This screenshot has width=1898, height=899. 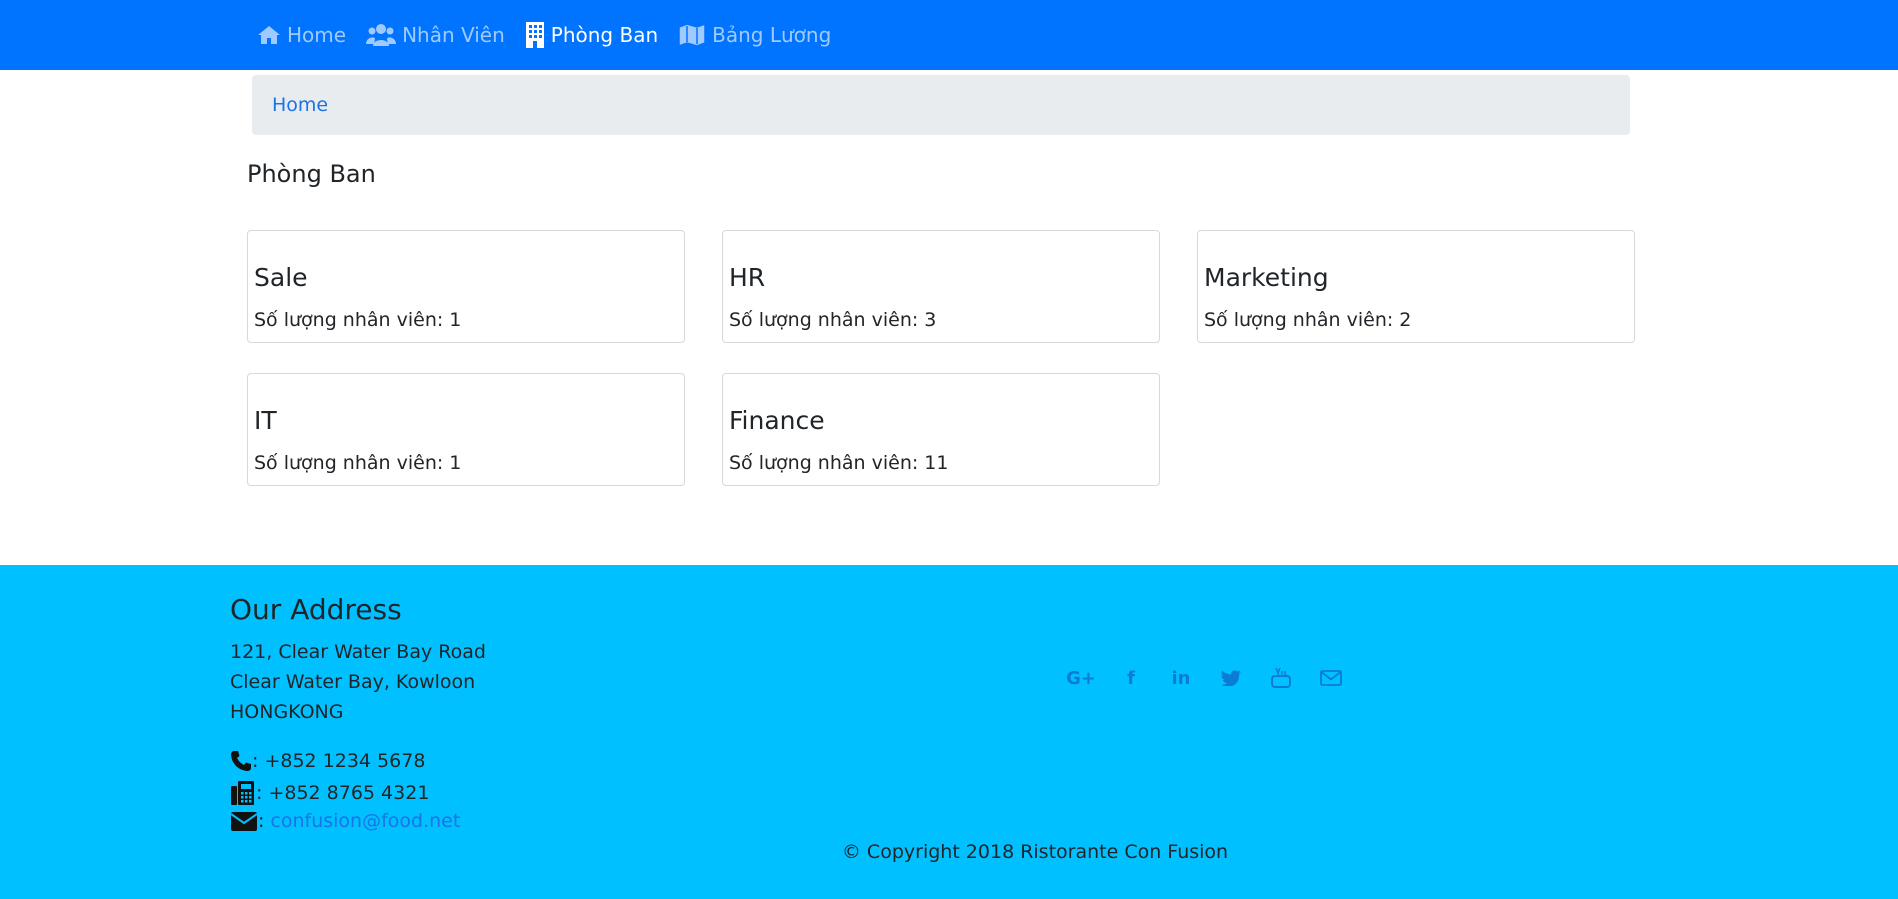 I want to click on phone-line: : +852 1234 5678, so click(x=327, y=761).